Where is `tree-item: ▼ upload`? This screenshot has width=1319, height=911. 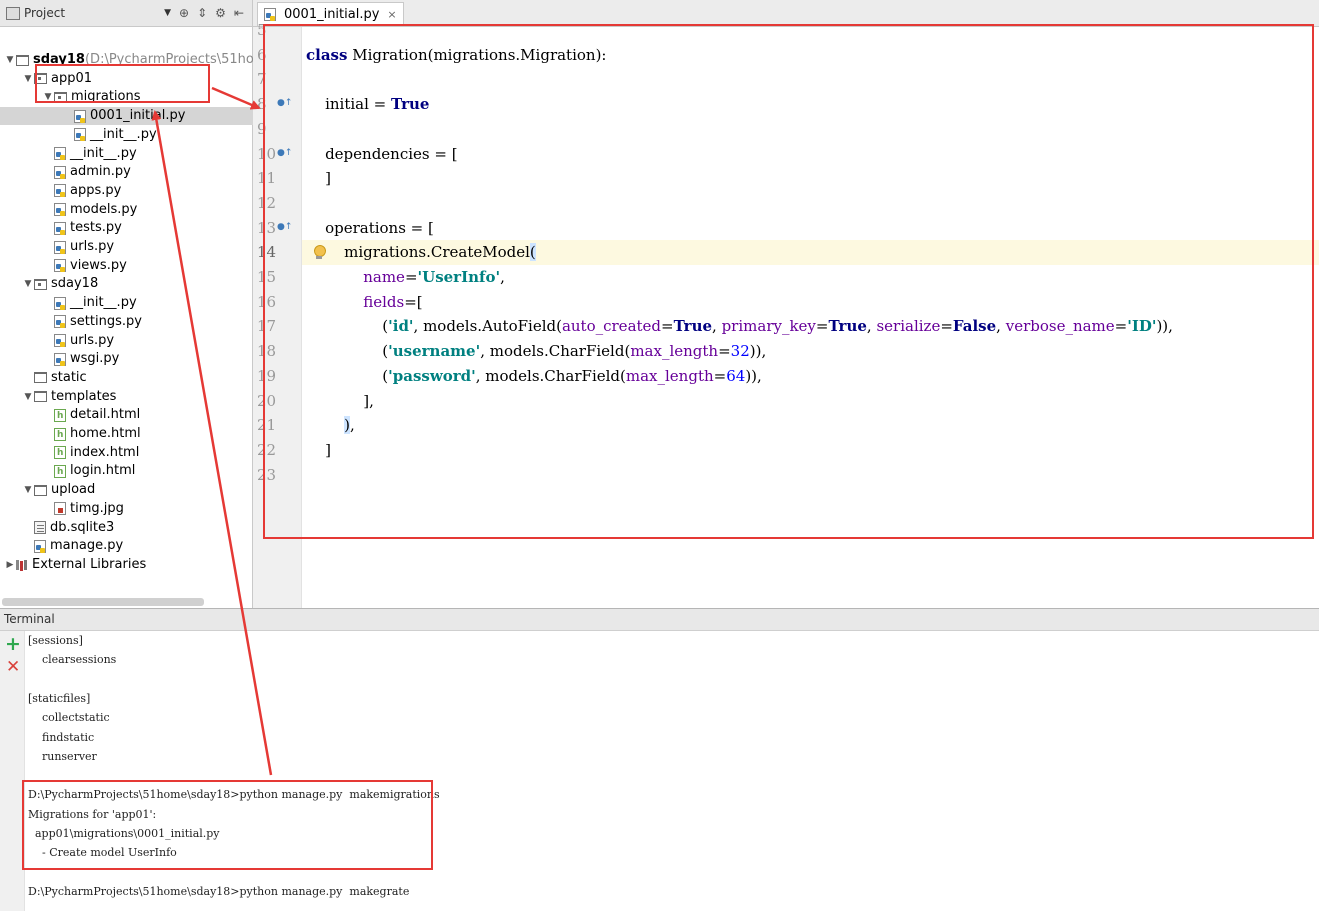
tree-item: ▼ upload is located at coordinates (48, 490).